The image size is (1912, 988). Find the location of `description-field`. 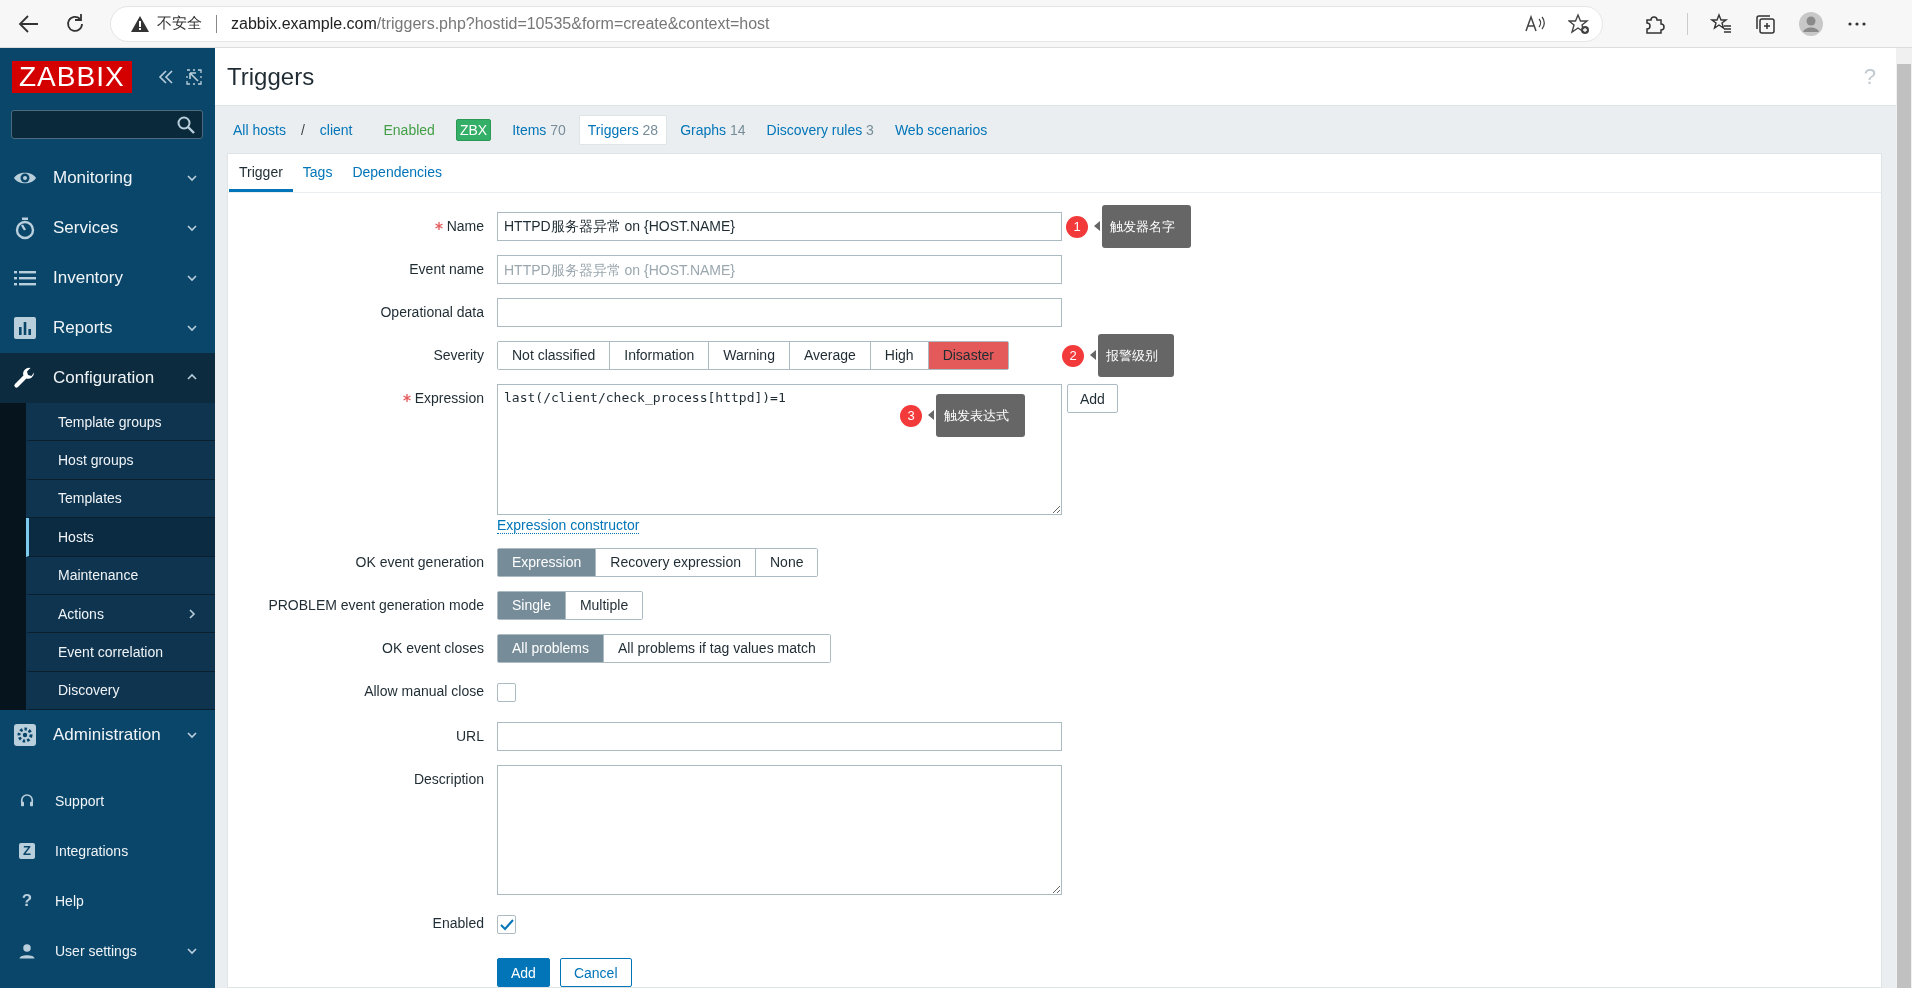

description-field is located at coordinates (779, 830).